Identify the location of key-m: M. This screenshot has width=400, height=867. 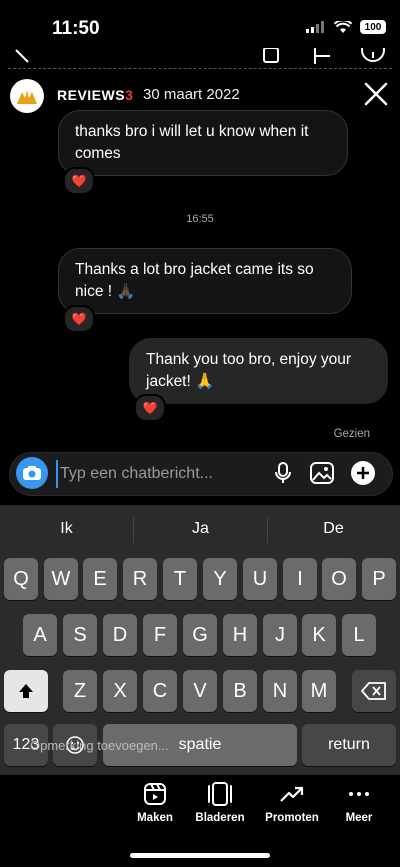
(319, 691).